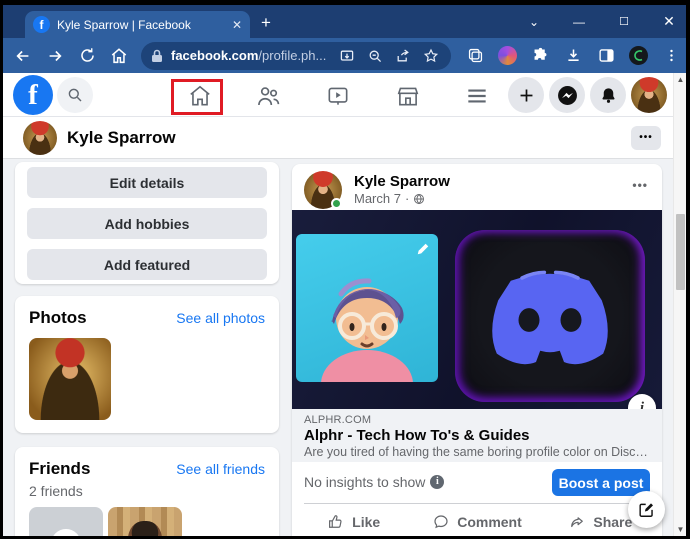  Describe the element at coordinates (441, 522) in the screenshot. I see `comment-bubble-icon` at that location.